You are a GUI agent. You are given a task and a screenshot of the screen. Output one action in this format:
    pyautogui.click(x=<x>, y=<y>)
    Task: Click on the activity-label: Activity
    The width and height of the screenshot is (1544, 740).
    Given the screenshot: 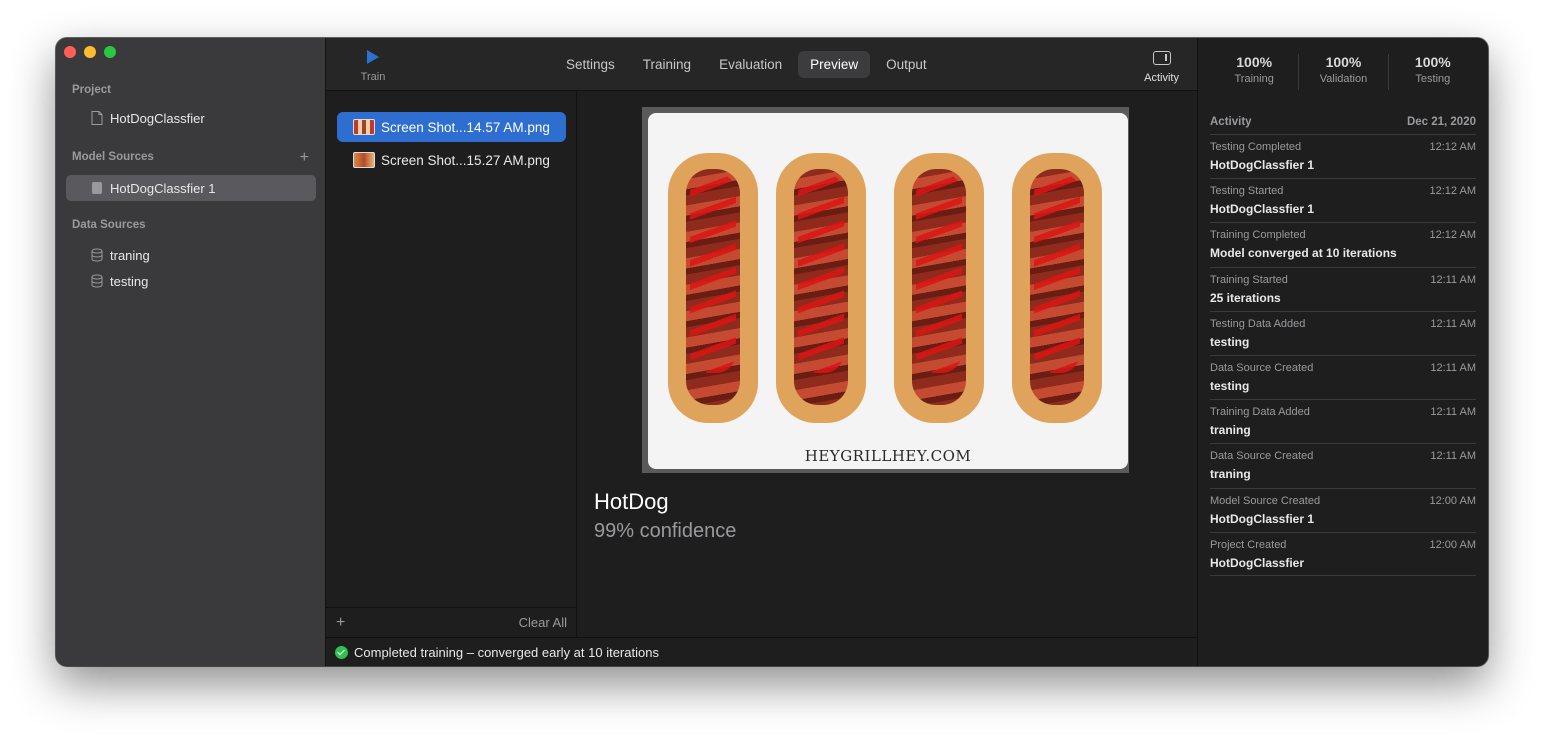 What is the action you would take?
    pyautogui.click(x=1161, y=78)
    